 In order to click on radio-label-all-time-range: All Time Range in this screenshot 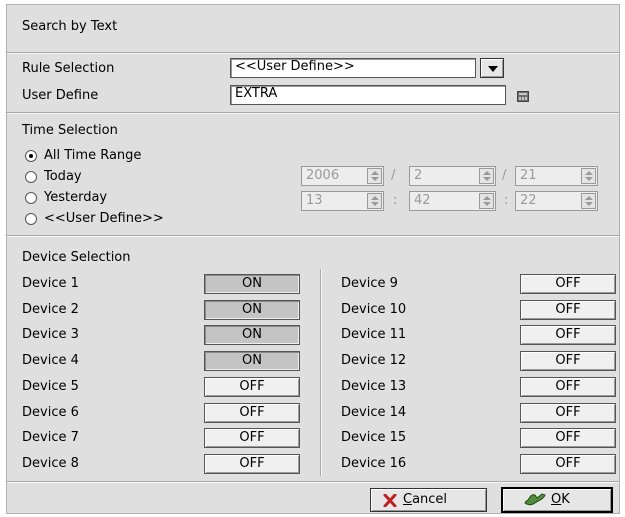, I will do `click(93, 155)`.